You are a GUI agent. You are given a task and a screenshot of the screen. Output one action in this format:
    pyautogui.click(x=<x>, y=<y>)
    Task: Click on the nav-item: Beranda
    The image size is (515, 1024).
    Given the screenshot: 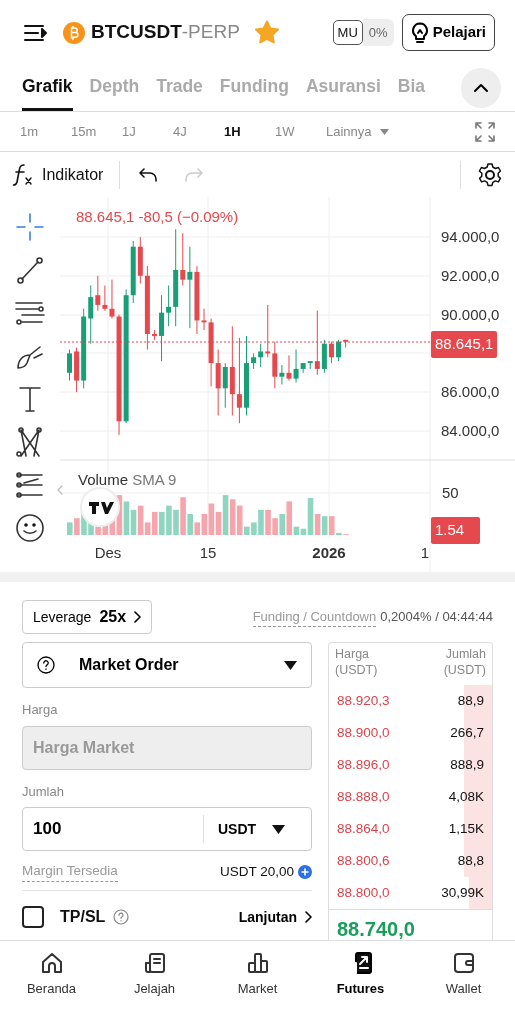 What is the action you would take?
    pyautogui.click(x=51, y=982)
    